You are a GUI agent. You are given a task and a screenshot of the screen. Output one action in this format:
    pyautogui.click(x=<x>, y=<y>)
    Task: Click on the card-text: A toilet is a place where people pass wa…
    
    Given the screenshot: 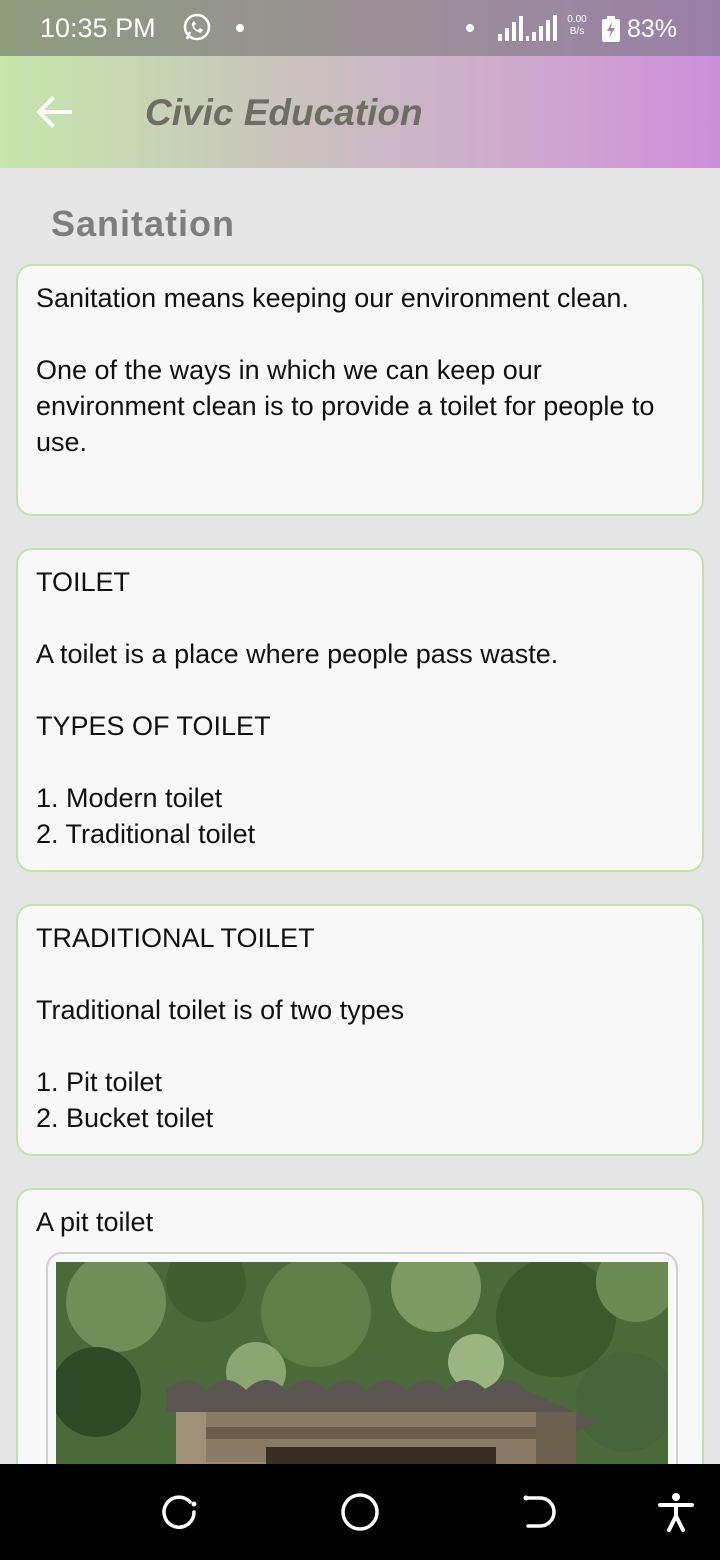 What is the action you would take?
    pyautogui.click(x=297, y=654)
    